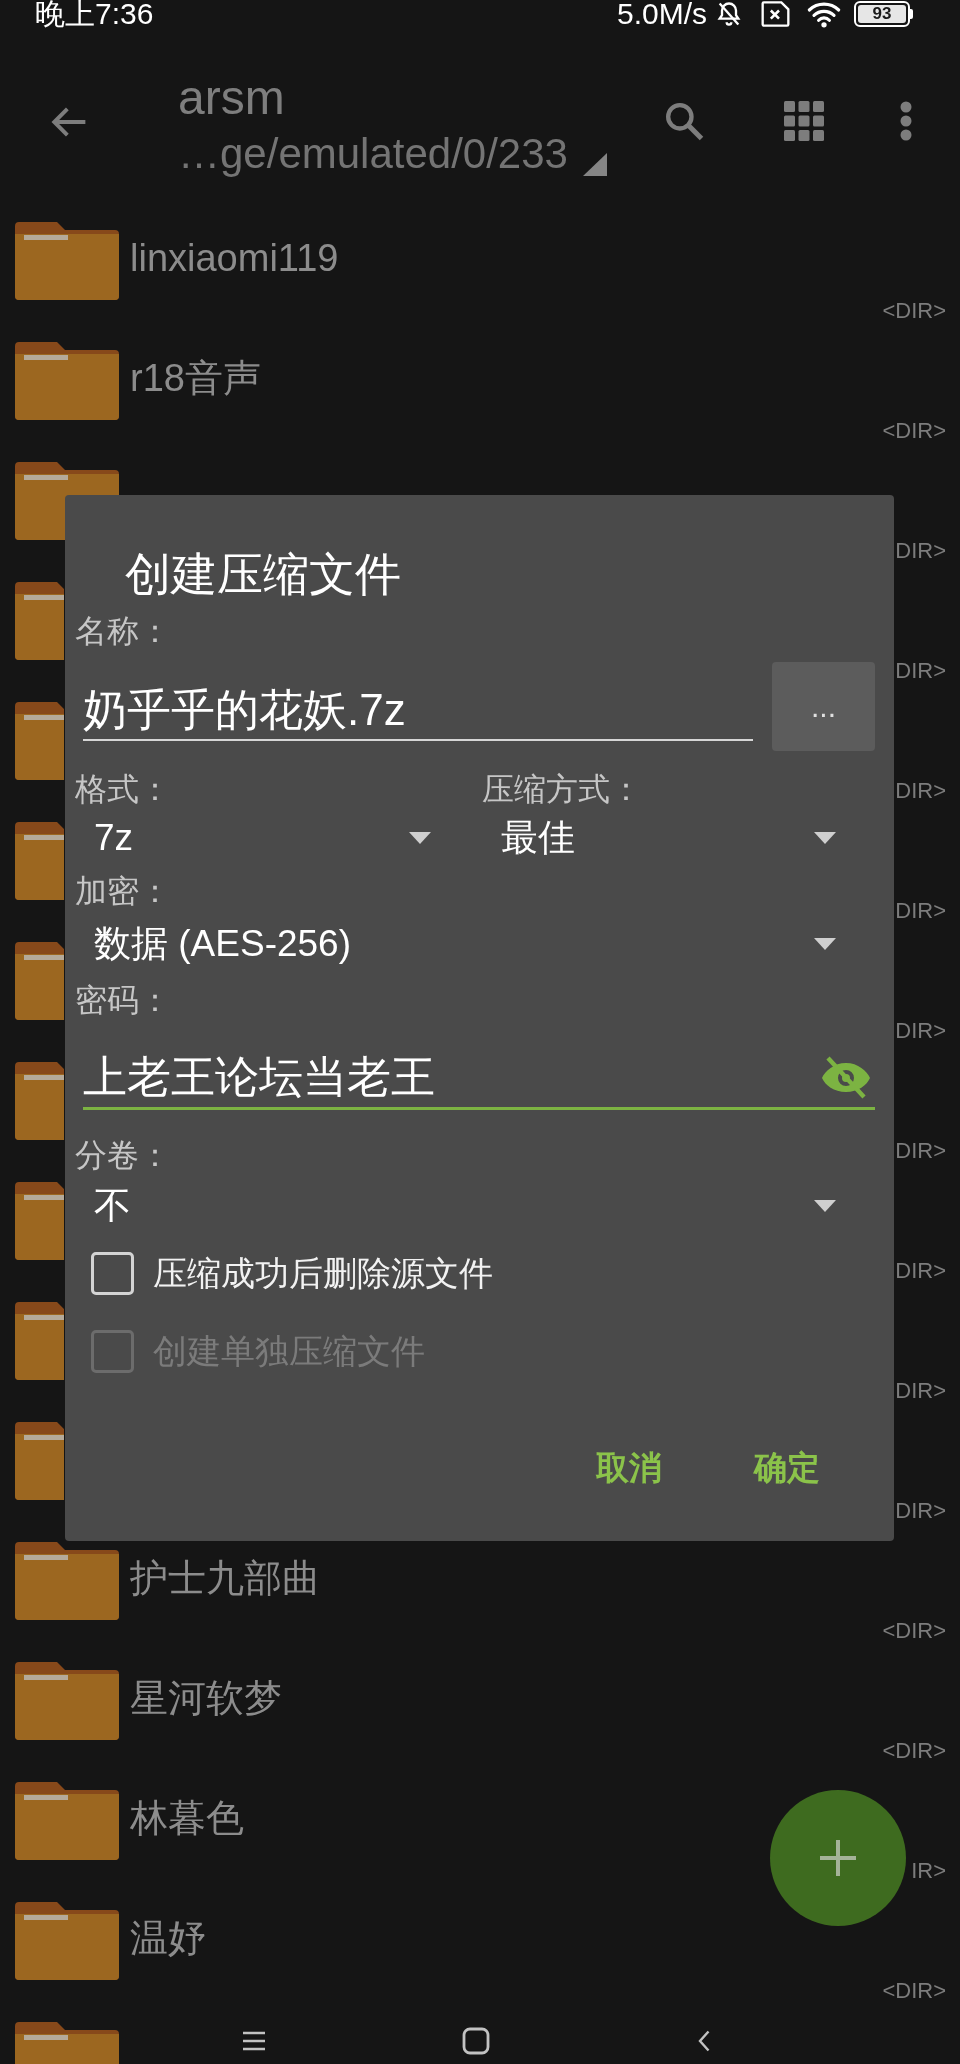 The height and width of the screenshot is (2064, 960). I want to click on back-chevron-icon, so click(704, 2041).